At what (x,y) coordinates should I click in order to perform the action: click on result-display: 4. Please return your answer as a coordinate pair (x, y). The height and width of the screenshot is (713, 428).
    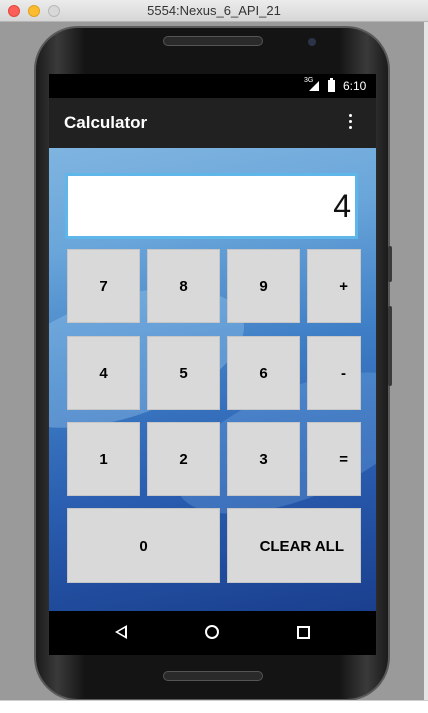
    Looking at the image, I should click on (211, 206).